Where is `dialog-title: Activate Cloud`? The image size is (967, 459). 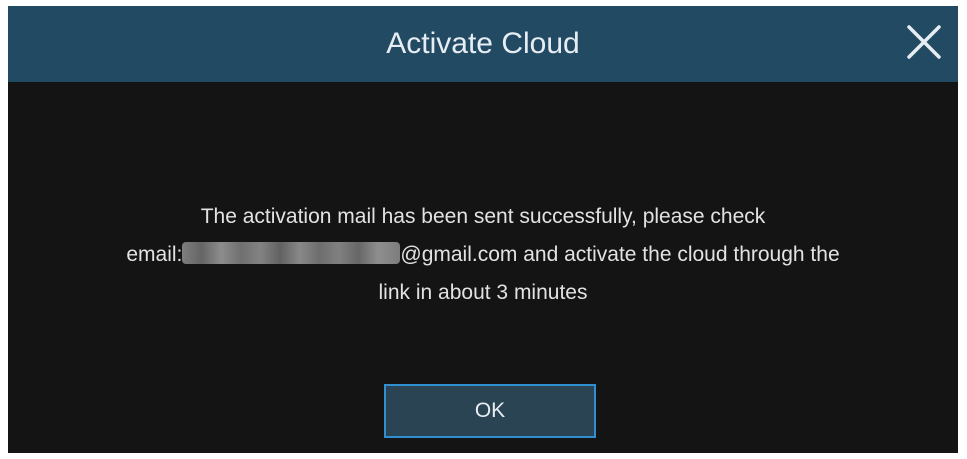 dialog-title: Activate Cloud is located at coordinates (483, 43).